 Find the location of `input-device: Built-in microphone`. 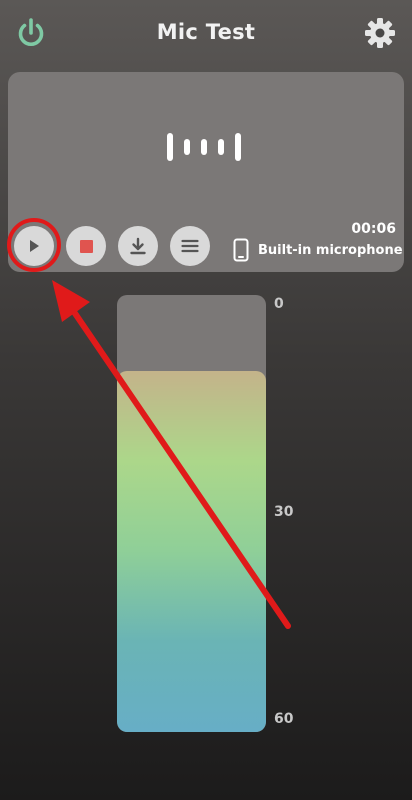

input-device: Built-in microphone is located at coordinates (318, 250).